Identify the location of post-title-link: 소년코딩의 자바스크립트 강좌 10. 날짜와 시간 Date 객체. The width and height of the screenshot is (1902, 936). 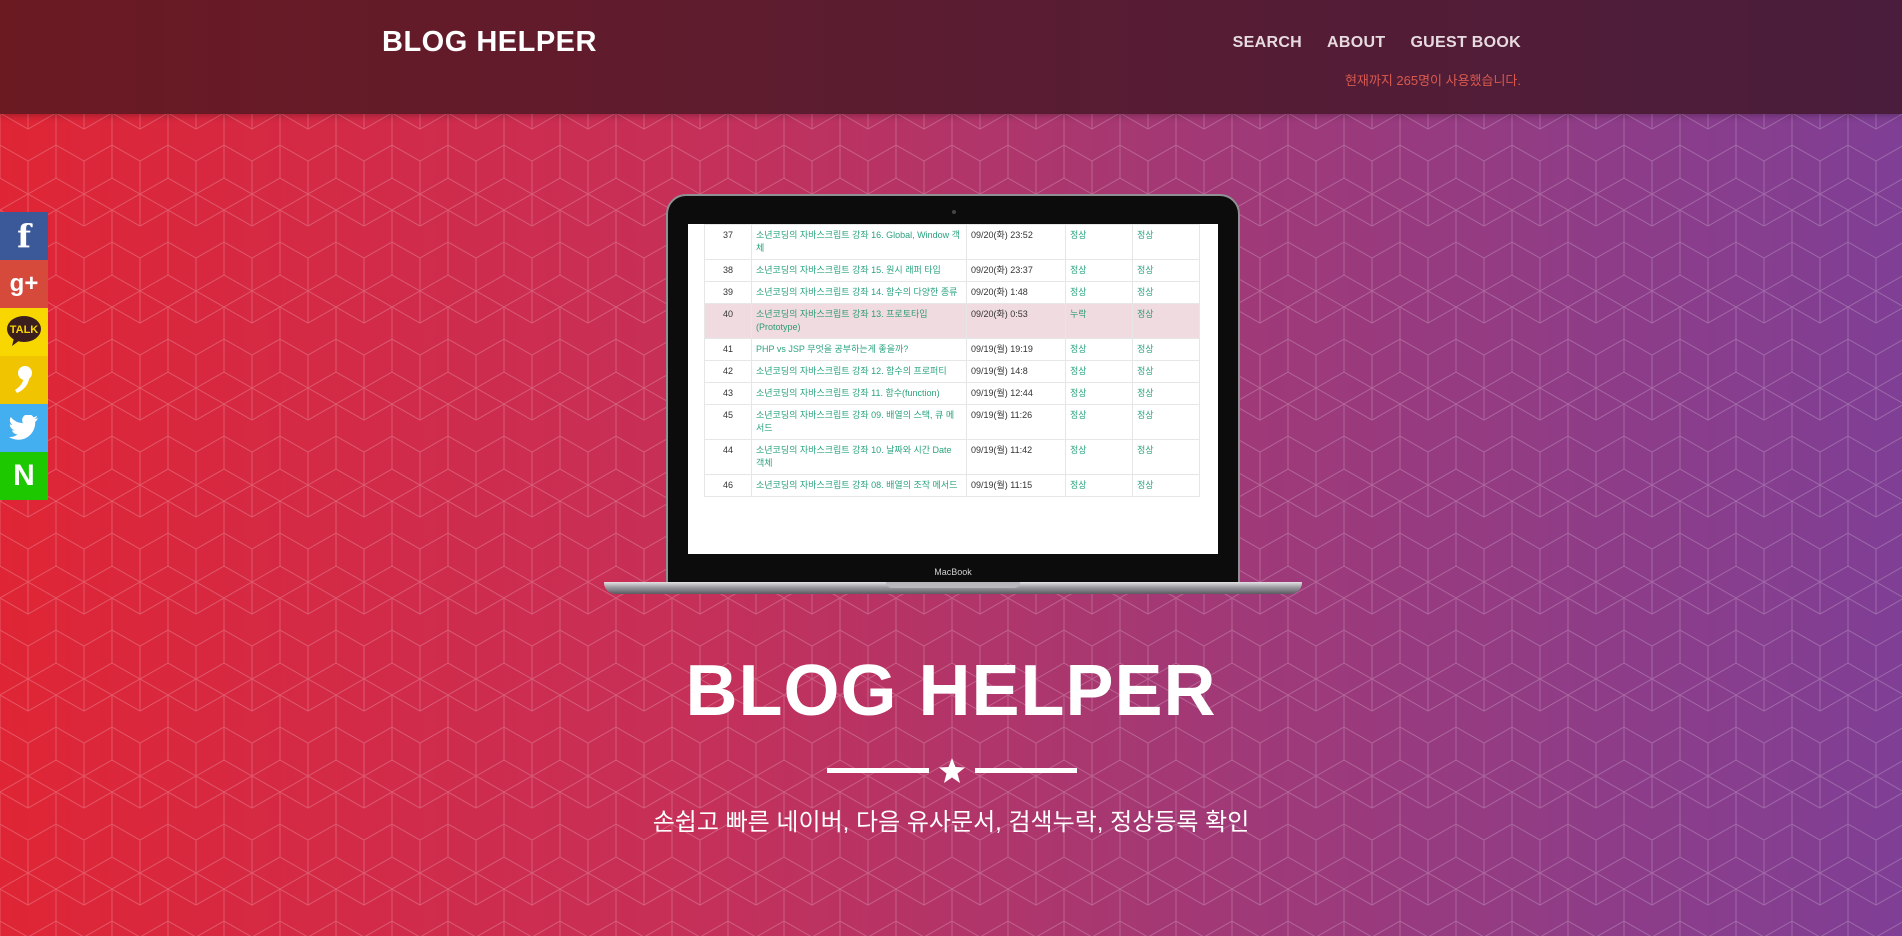
(859, 457).